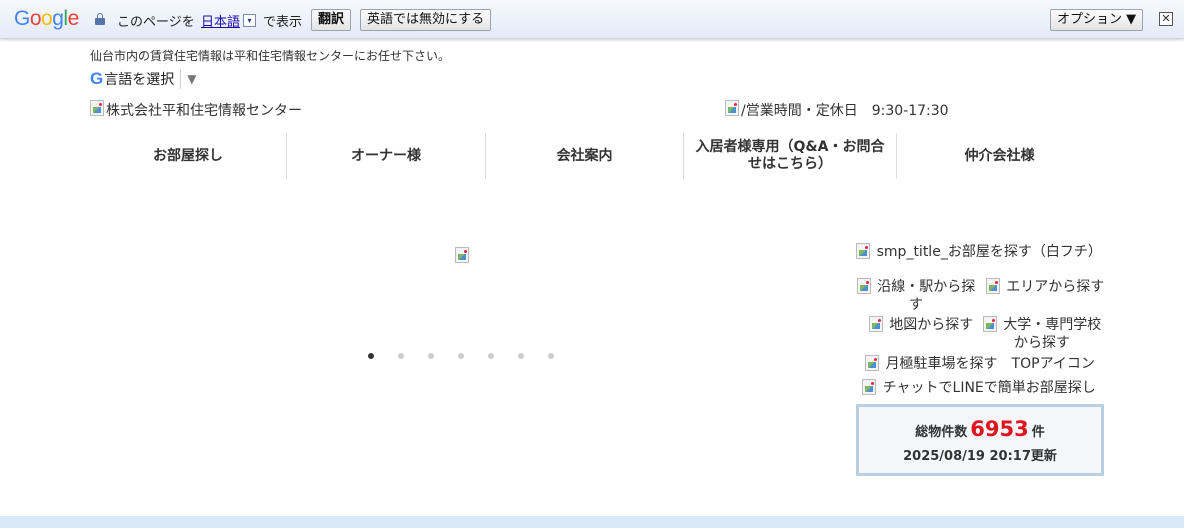 Image resolution: width=1184 pixels, height=528 pixels. What do you see at coordinates (181, 79) in the screenshot?
I see `divider` at bounding box center [181, 79].